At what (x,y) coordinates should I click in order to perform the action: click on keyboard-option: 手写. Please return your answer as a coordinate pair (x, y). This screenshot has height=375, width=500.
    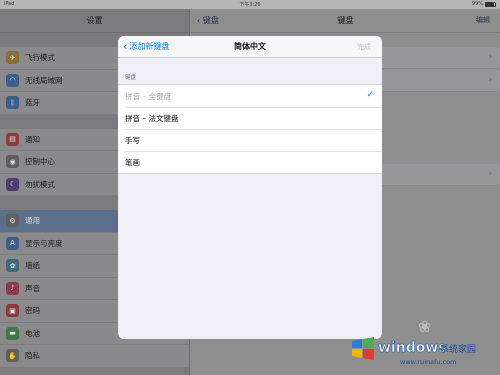
    Looking at the image, I should click on (250, 140).